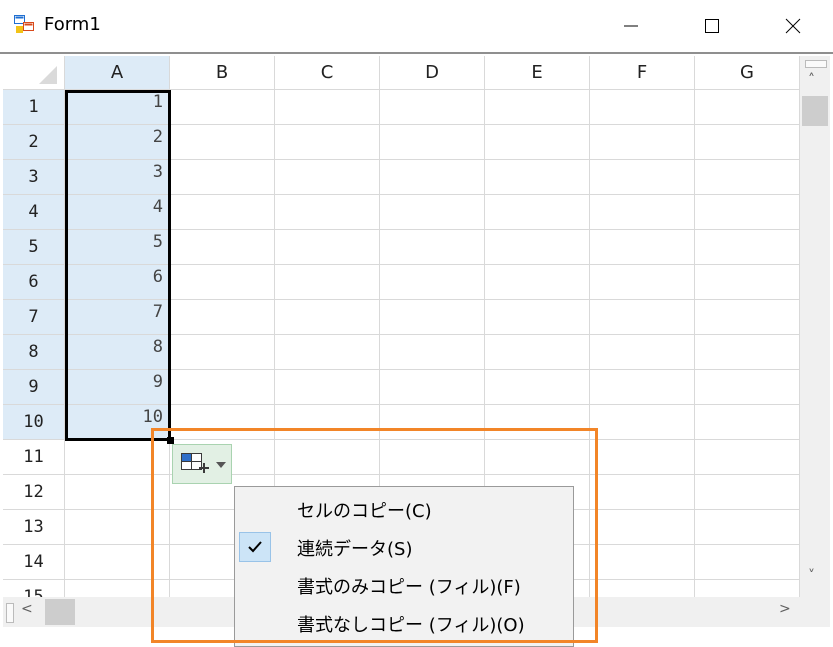  I want to click on vertical-split-box, so click(816, 64).